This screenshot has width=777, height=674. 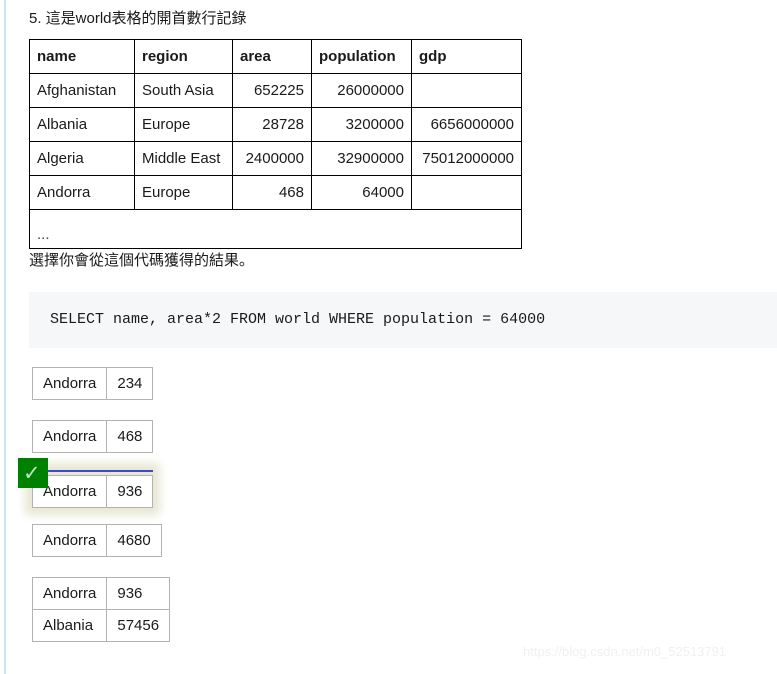 What do you see at coordinates (361, 56) in the screenshot?
I see `column-header-population: population` at bounding box center [361, 56].